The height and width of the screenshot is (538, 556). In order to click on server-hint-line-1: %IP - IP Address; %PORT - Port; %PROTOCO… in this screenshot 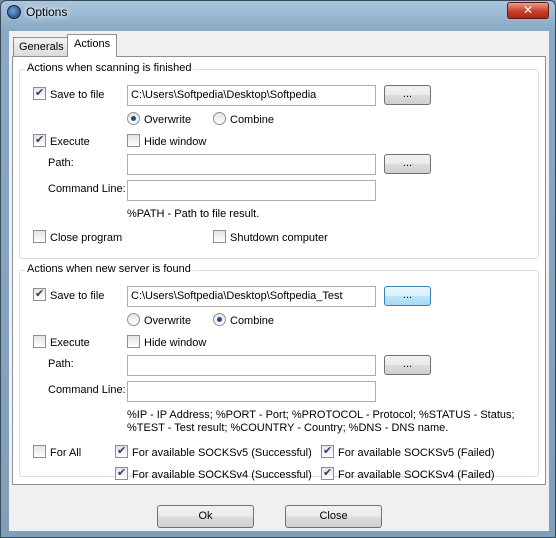, I will do `click(321, 415)`.